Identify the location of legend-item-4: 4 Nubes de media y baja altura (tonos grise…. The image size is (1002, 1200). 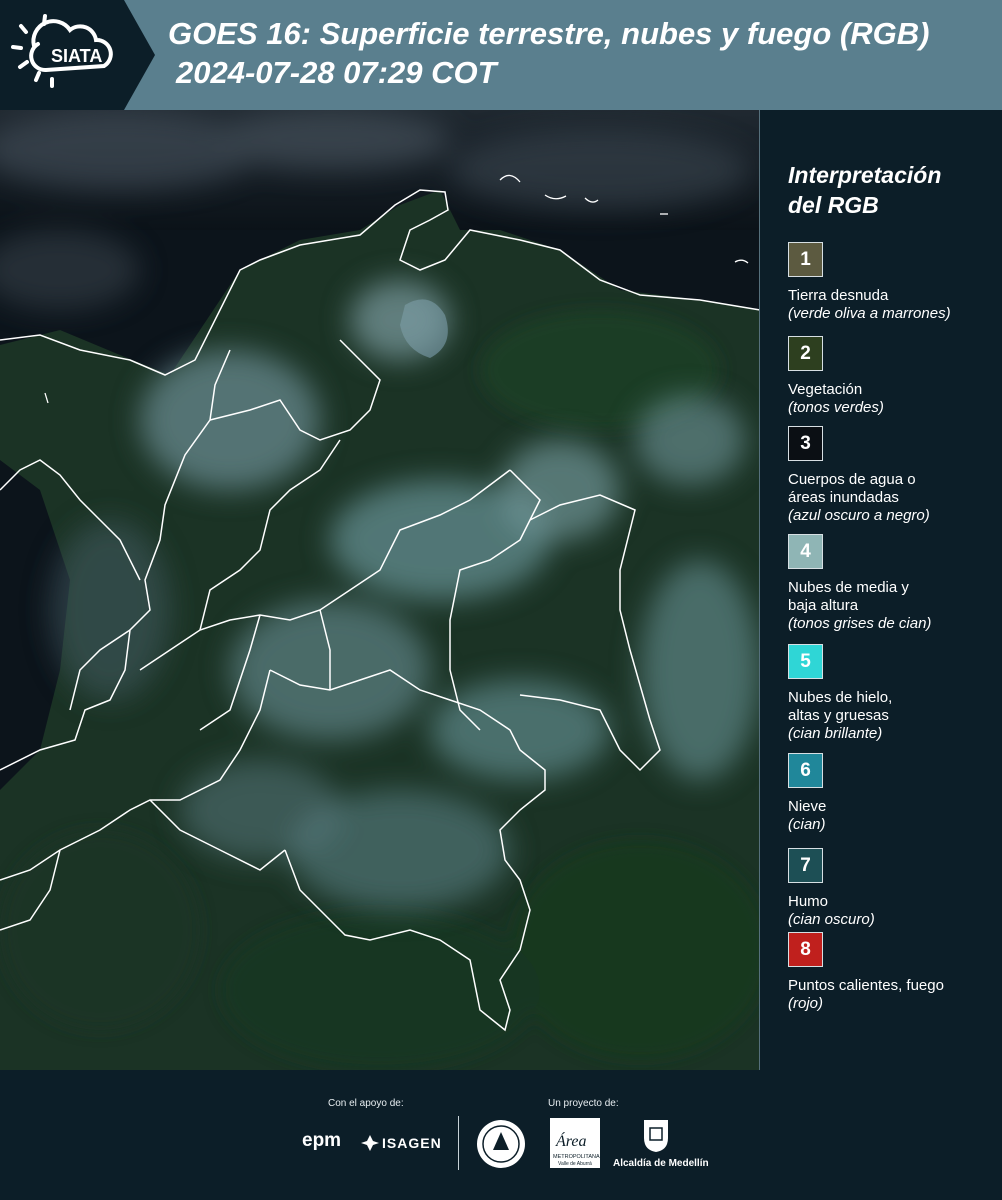
(888, 583).